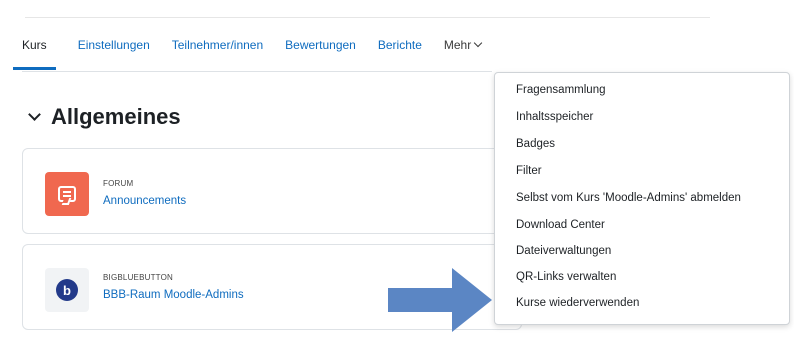 The width and height of the screenshot is (794, 337). What do you see at coordinates (114, 53) in the screenshot?
I see `tab-einstellungen: Einstellungen` at bounding box center [114, 53].